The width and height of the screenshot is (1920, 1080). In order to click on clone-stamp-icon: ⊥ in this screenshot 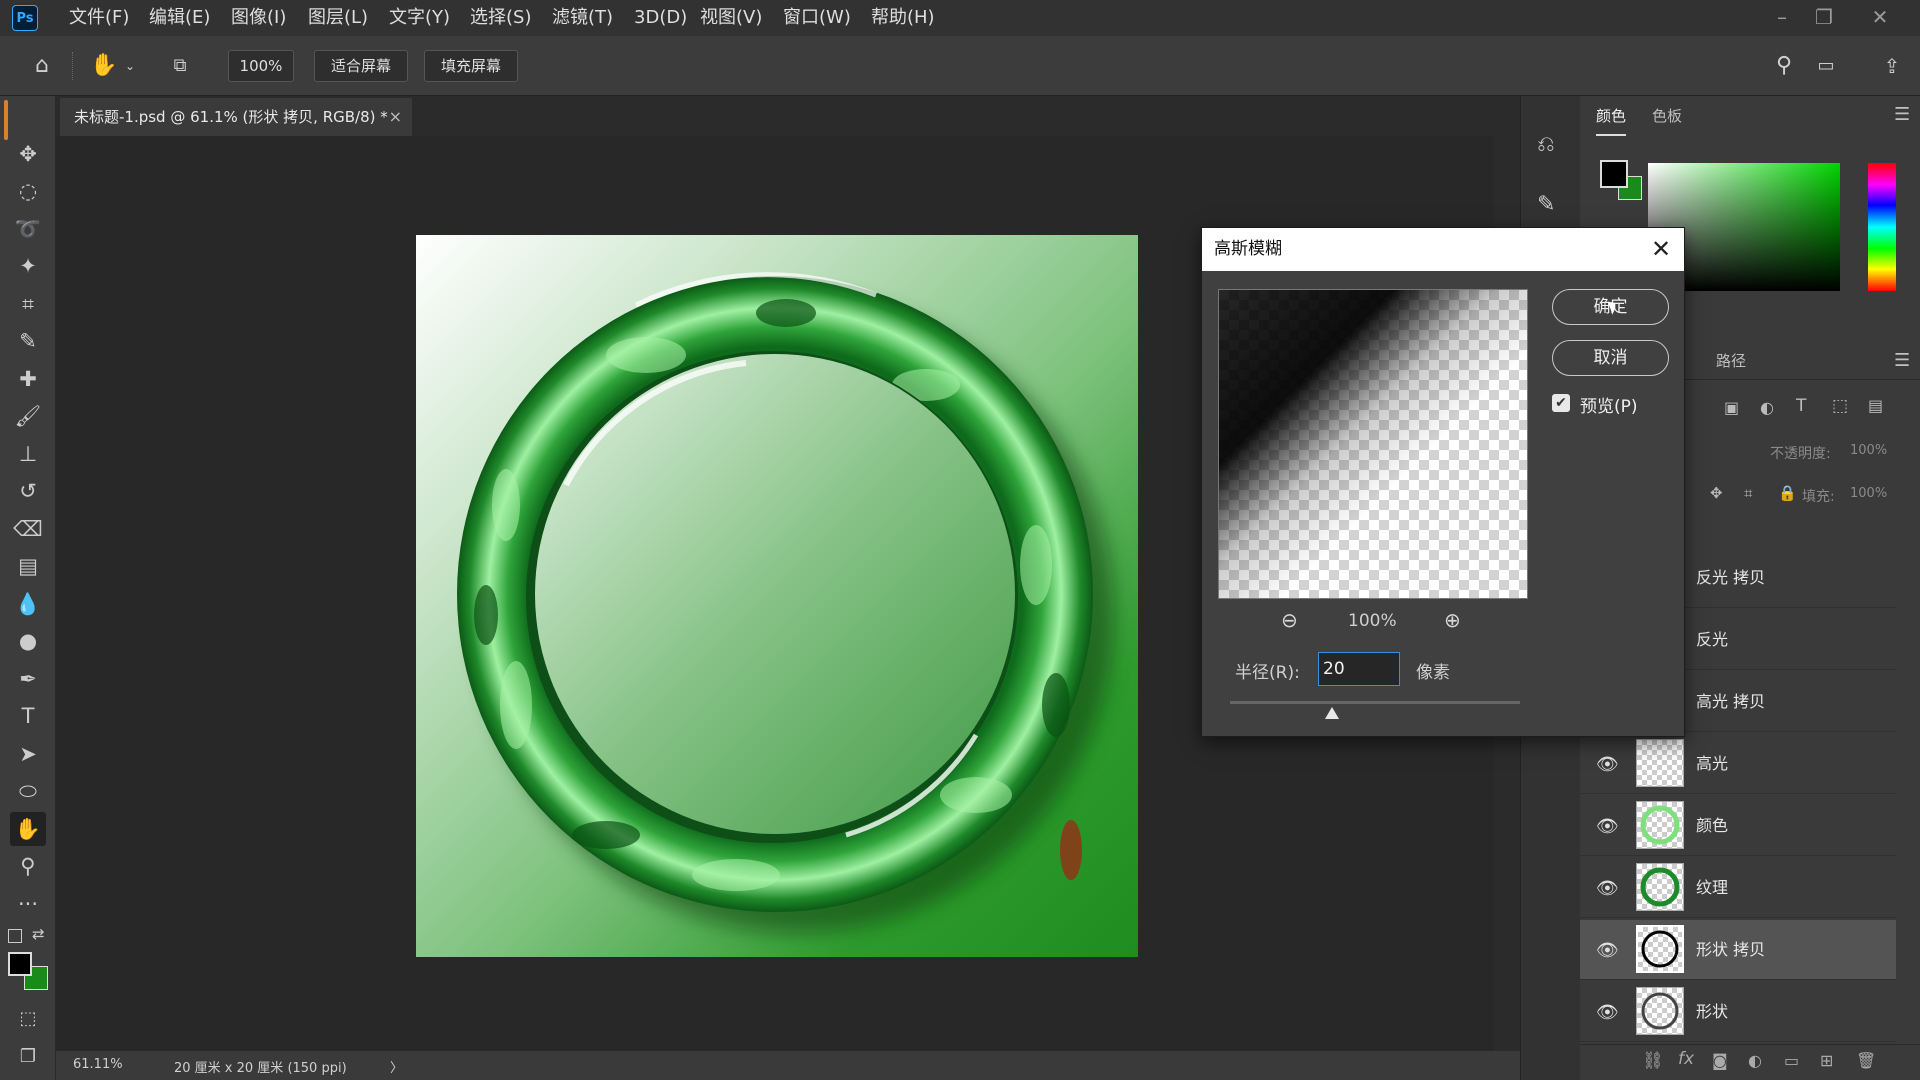, I will do `click(28, 454)`.